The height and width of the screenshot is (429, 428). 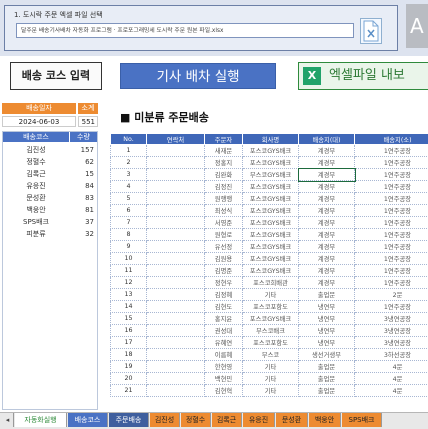 What do you see at coordinates (224, 151) in the screenshot?
I see `table-cell: 새재문` at bounding box center [224, 151].